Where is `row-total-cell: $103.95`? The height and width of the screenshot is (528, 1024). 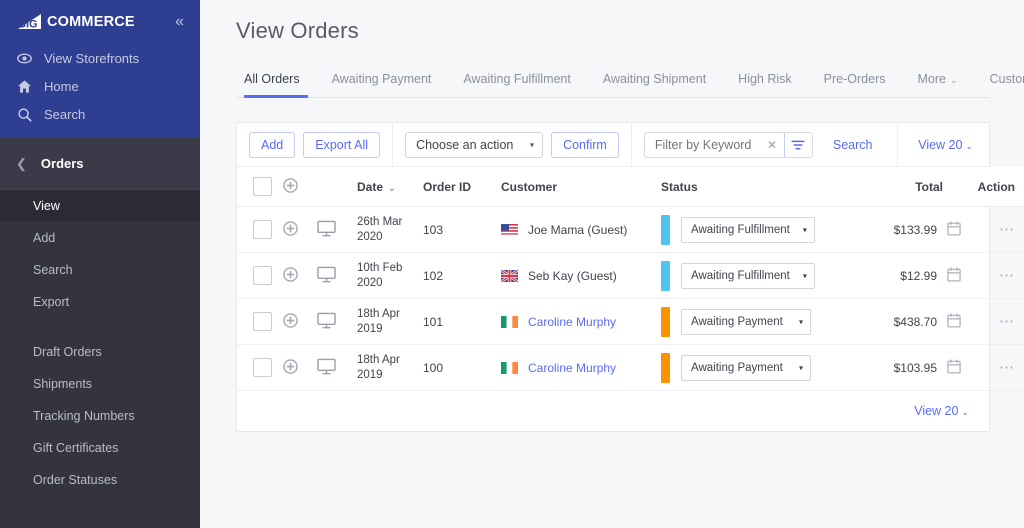
row-total-cell: $103.95 is located at coordinates (897, 367).